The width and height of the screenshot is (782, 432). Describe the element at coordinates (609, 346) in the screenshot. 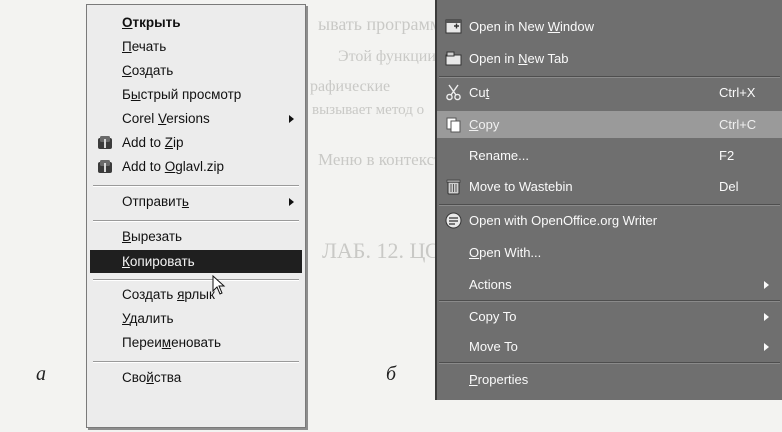

I see `menu-item-move-to: Move To` at that location.